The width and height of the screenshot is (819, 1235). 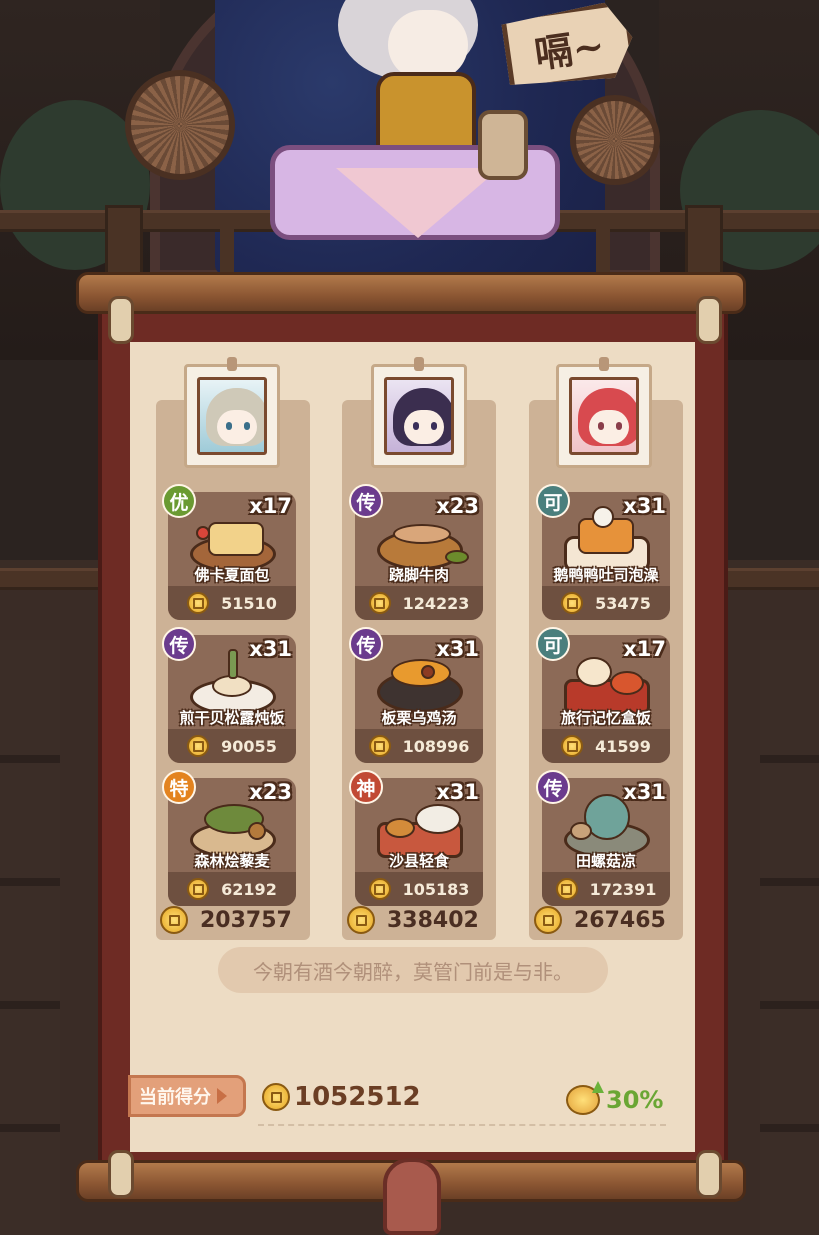 I want to click on dish-score-bar: 51510, so click(x=232, y=603).